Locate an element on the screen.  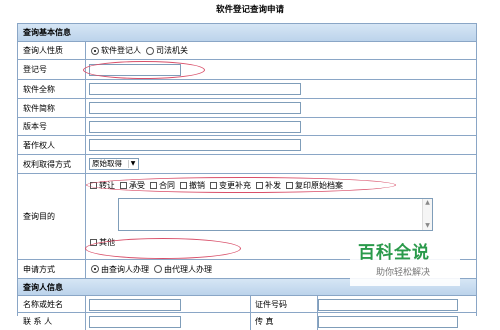
row-person-contact: 联 系 人 传 真 is located at coordinates (247, 321).